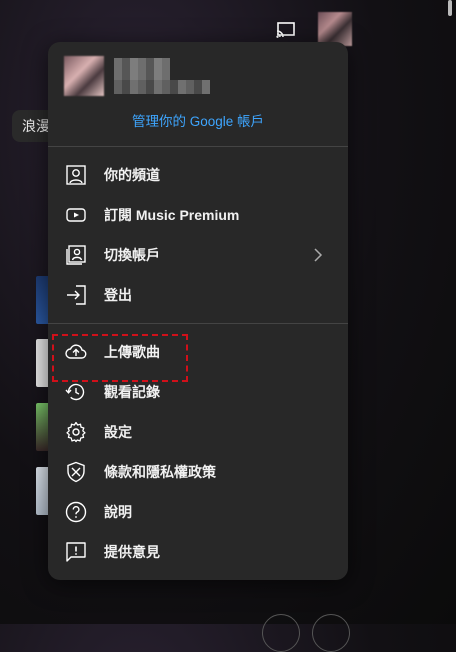 This screenshot has width=456, height=652. Describe the element at coordinates (132, 255) in the screenshot. I see `menu-item-label: 切換帳戶` at that location.